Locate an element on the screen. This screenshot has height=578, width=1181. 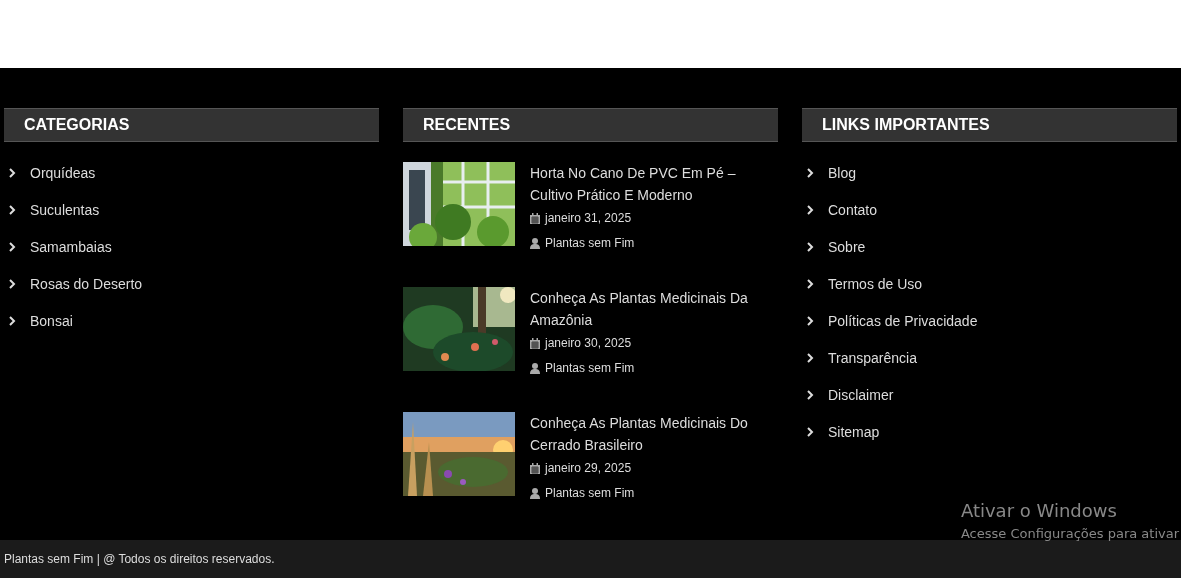
footer-link: Sobre is located at coordinates (847, 247).